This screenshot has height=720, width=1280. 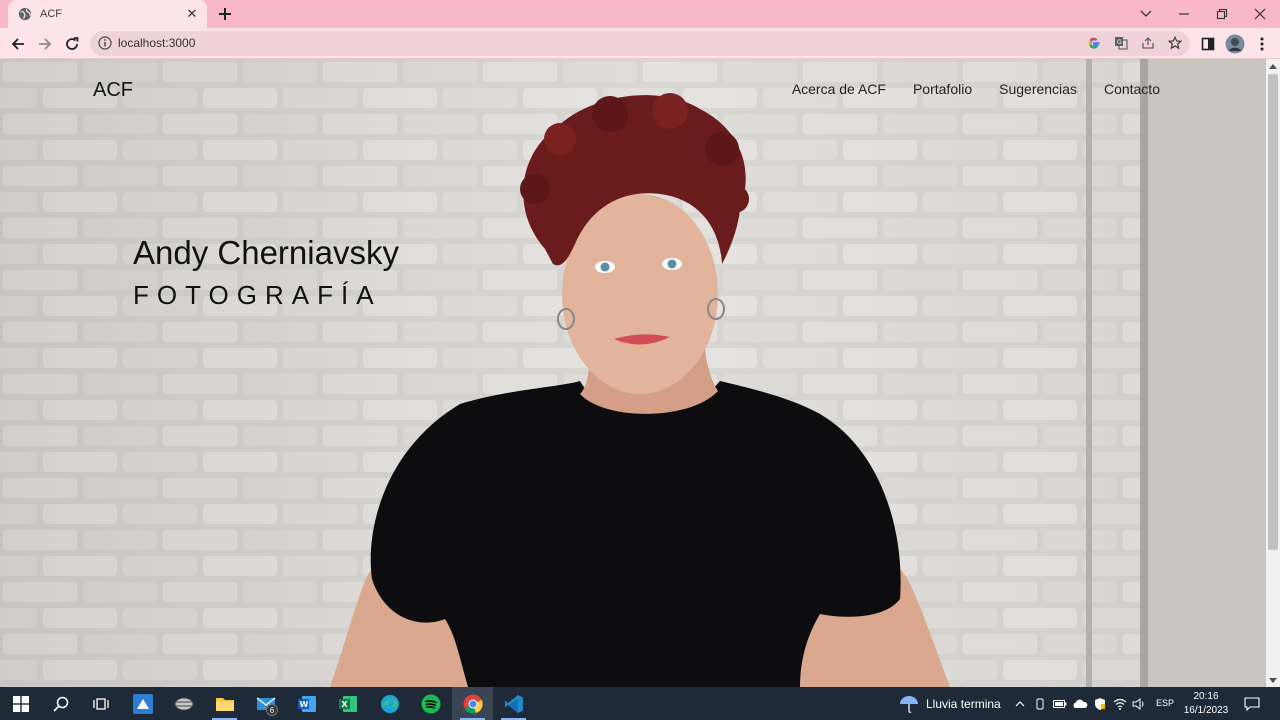 I want to click on restore-icon, so click(x=1222, y=14).